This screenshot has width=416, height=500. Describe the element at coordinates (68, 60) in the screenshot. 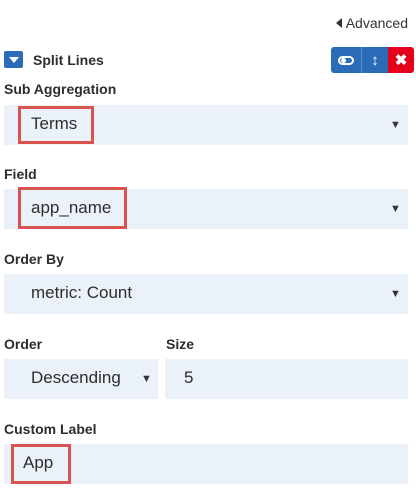

I see `aggregation-title: Split Lines` at that location.